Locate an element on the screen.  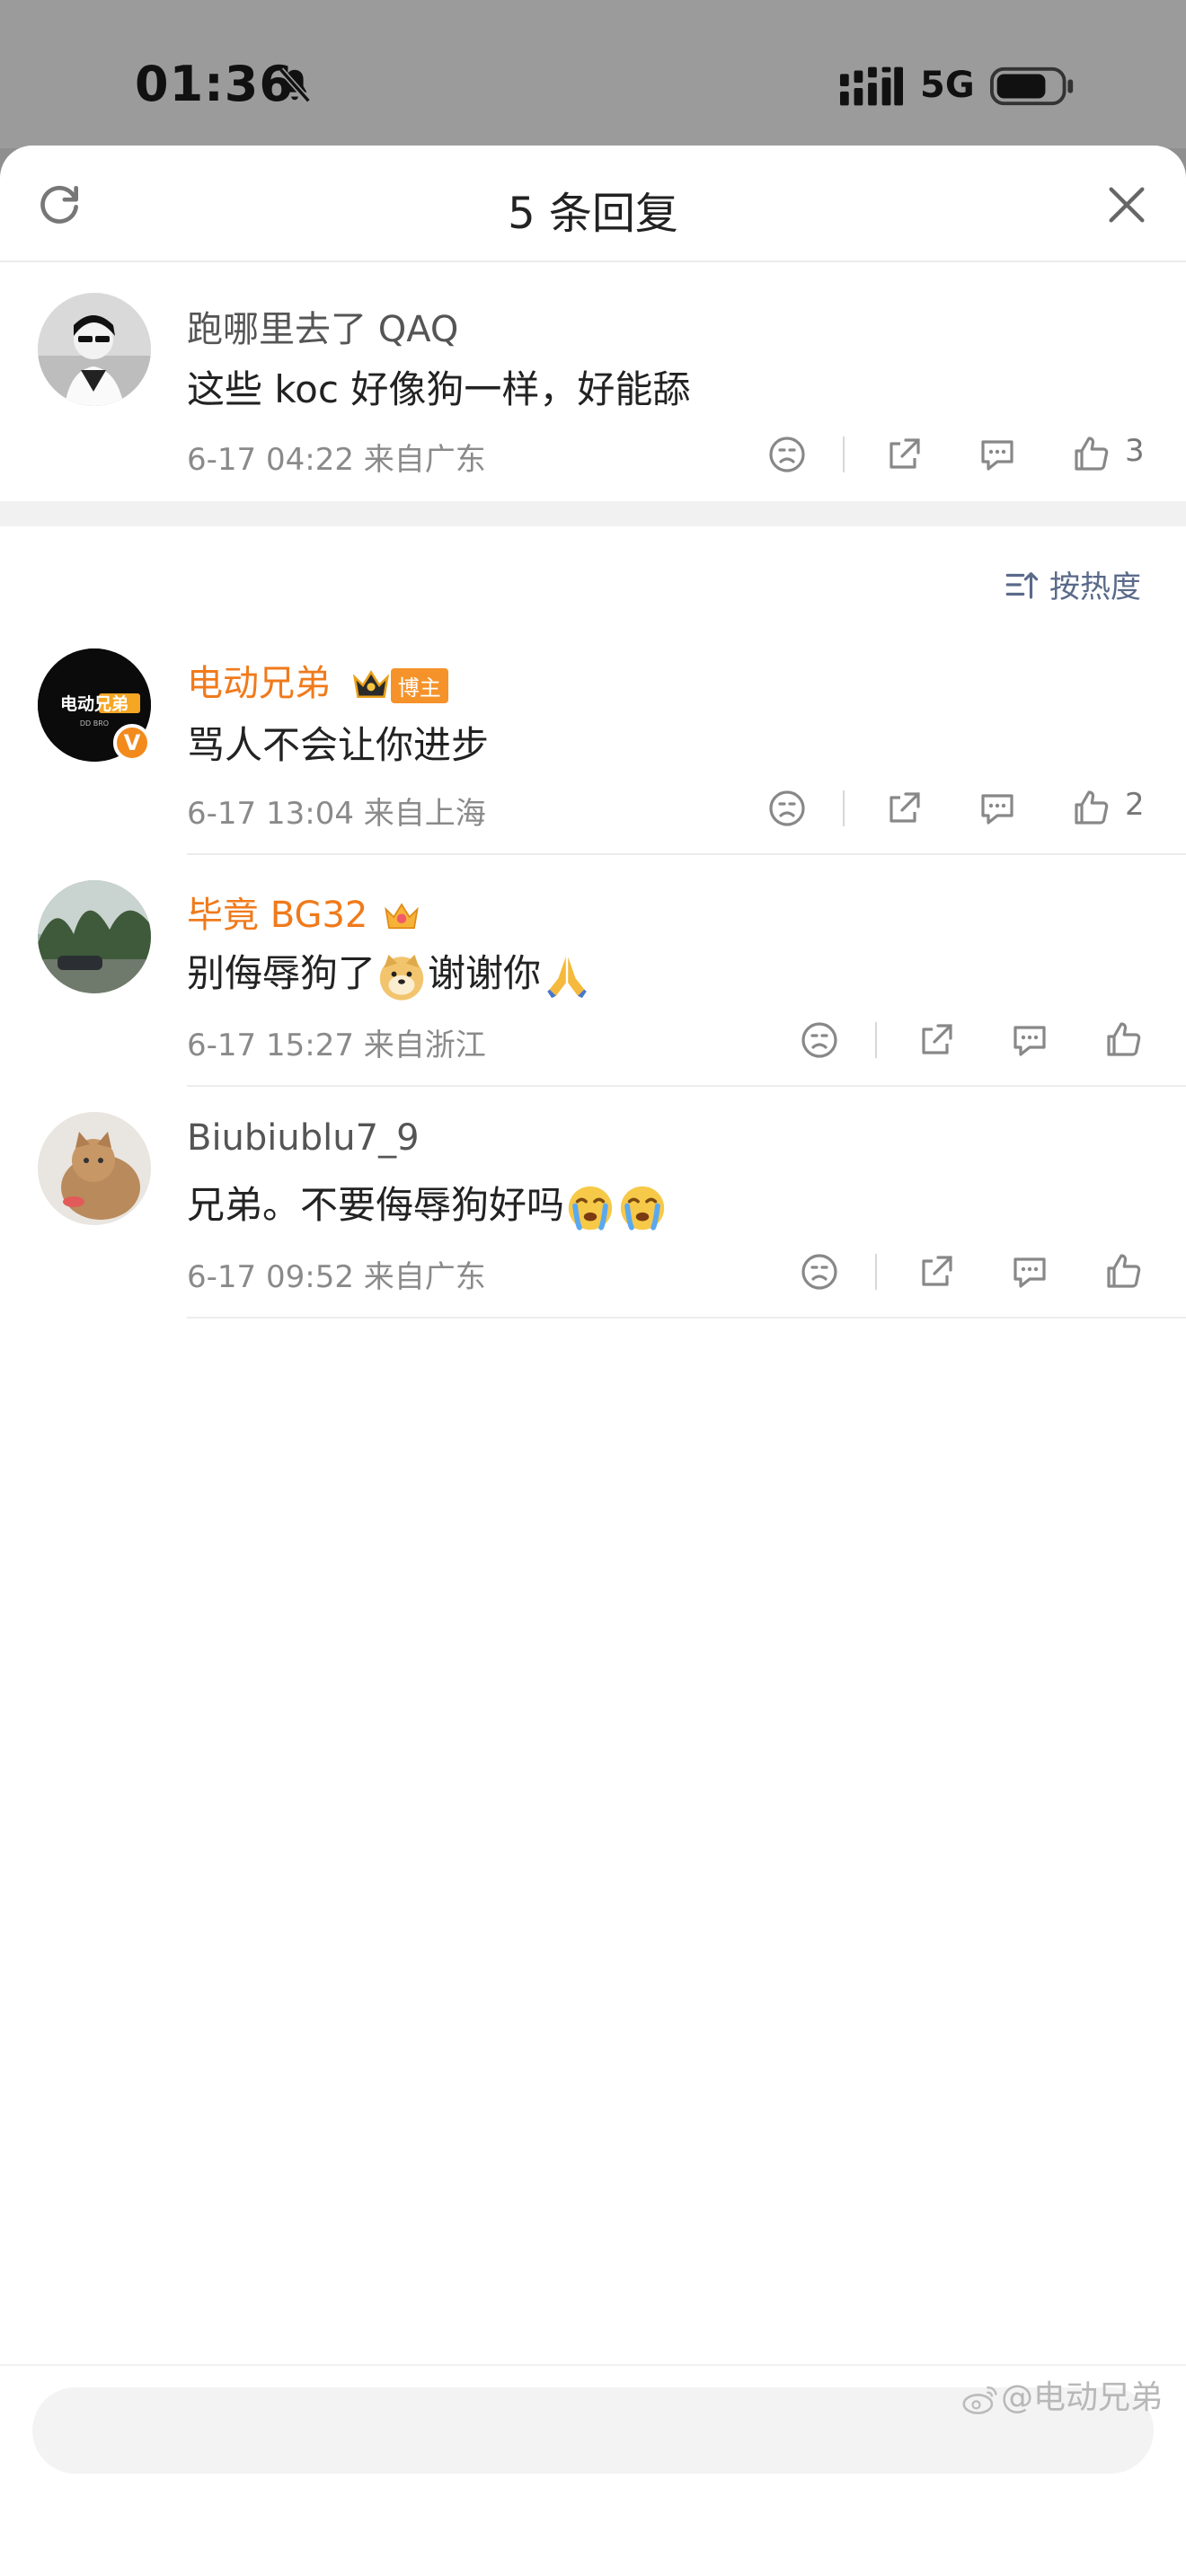
comment-meta: 6-17 04:22 来自广东 is located at coordinates (336, 460).